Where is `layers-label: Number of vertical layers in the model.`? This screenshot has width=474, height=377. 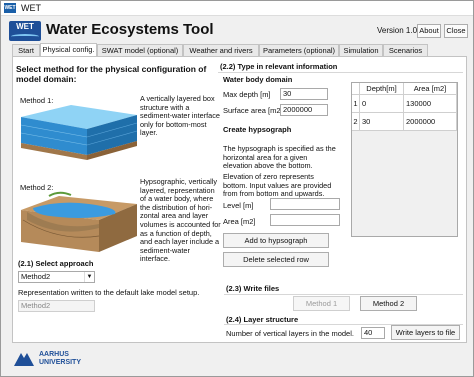
layers-label: Number of vertical layers in the model. is located at coordinates (290, 333).